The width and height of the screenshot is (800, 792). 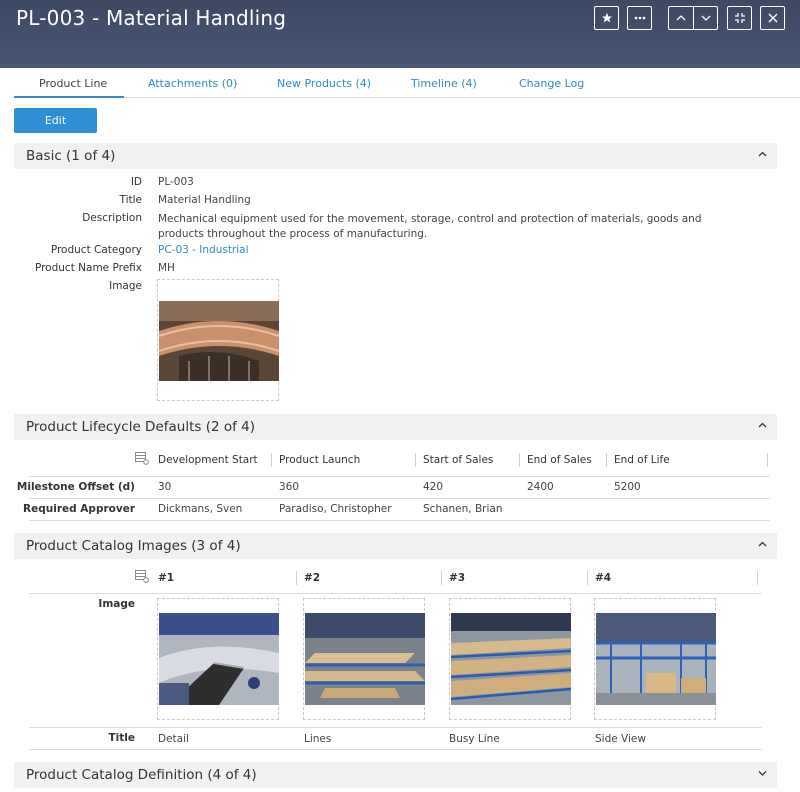 I want to click on conveyor-lines-image, so click(x=365, y=659).